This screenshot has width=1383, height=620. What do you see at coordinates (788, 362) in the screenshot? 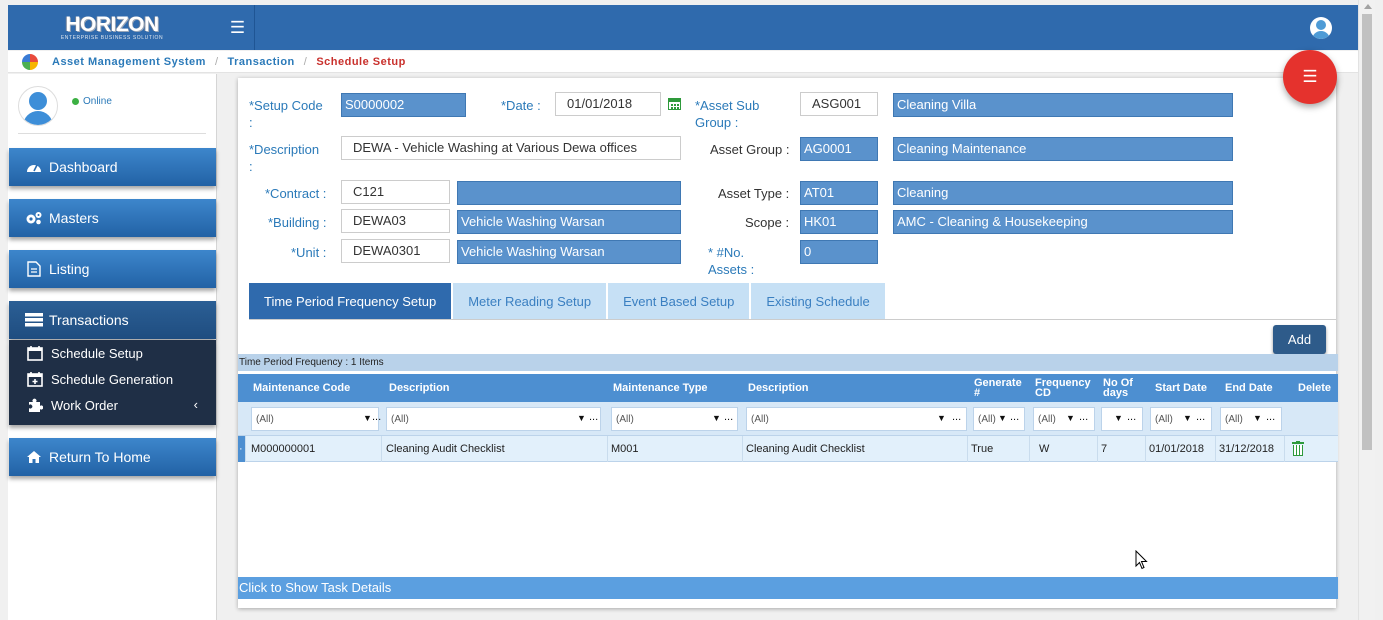
I see `grid-title: Time Period Frequency : 1 Items` at bounding box center [788, 362].